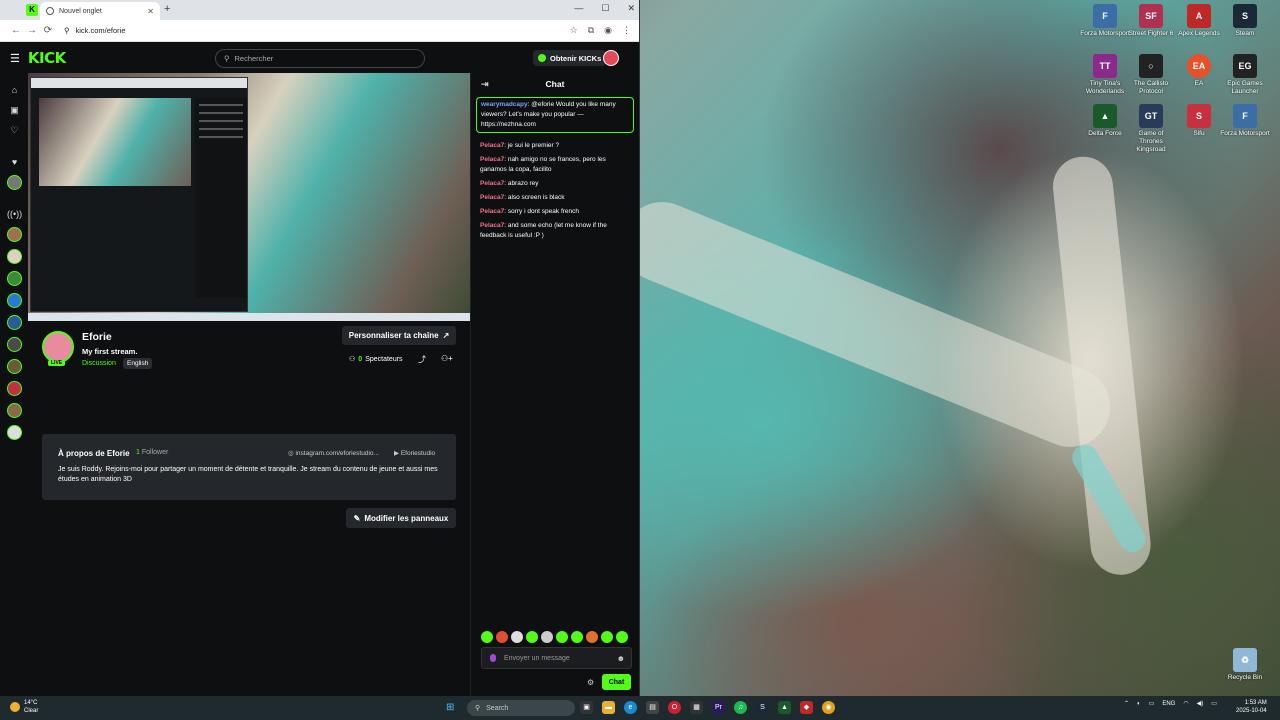  What do you see at coordinates (1105, 121) in the screenshot?
I see `desktop-icon-delta-force: ▲ Delta Force` at bounding box center [1105, 121].